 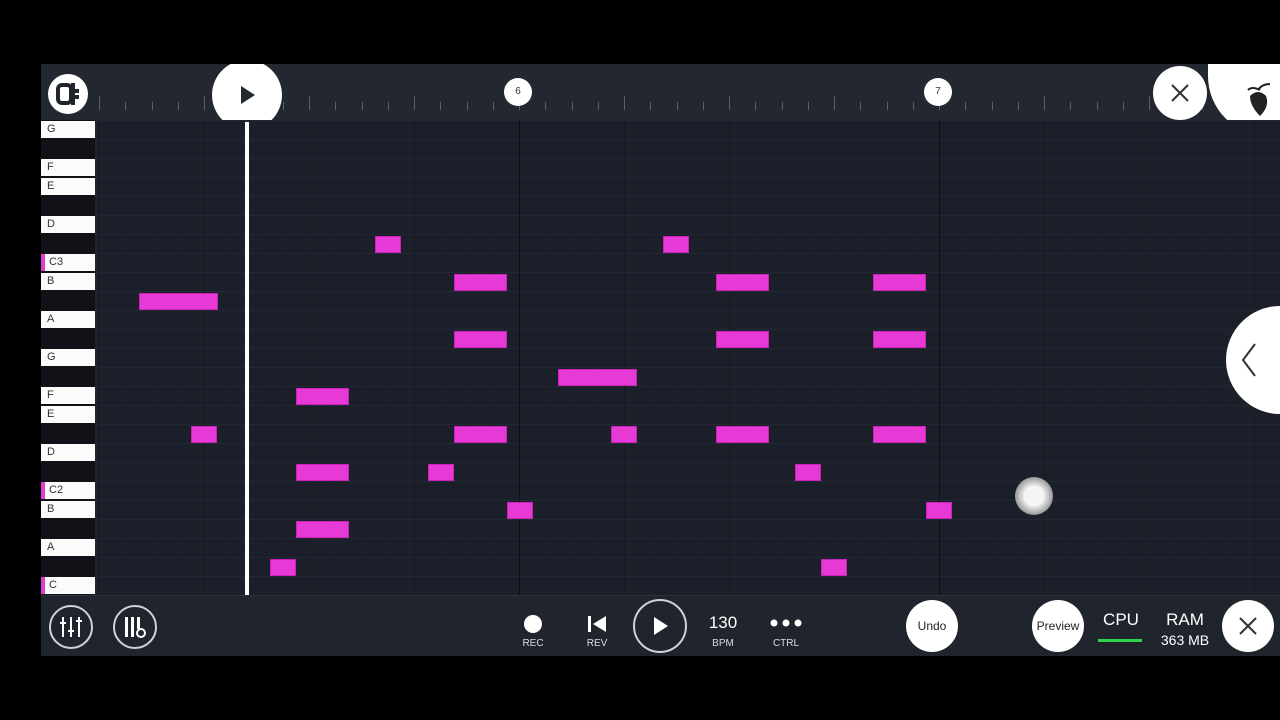 I want to click on close-piano-roll-button, so click(x=1180, y=93).